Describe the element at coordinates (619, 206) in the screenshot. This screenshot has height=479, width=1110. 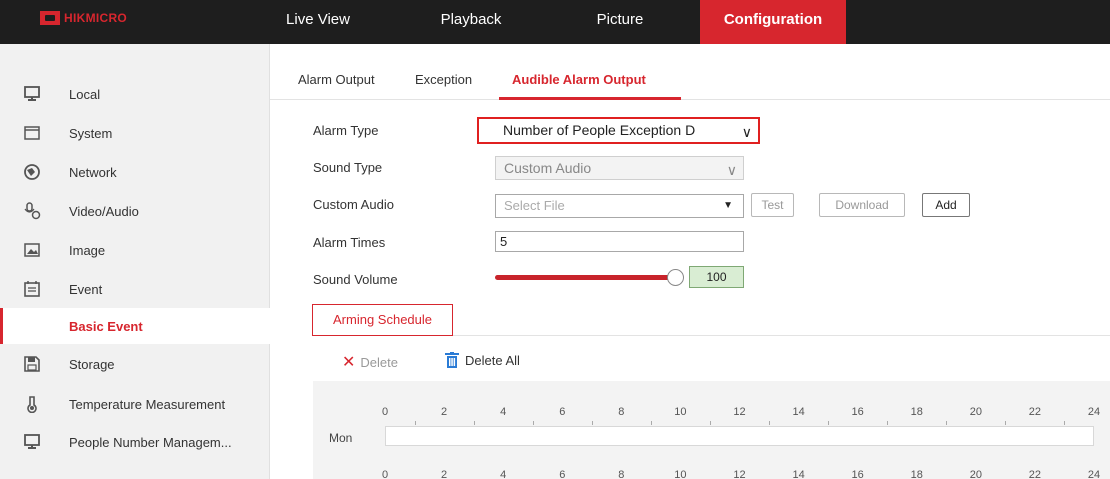
I see `custom-audio-select: Select File ▼` at that location.